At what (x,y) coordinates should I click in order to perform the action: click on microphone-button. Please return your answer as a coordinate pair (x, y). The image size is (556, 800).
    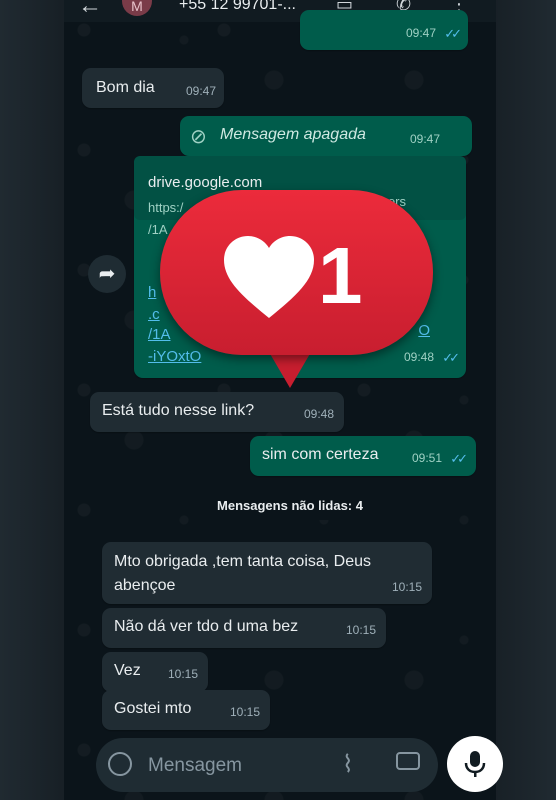
    Looking at the image, I should click on (475, 764).